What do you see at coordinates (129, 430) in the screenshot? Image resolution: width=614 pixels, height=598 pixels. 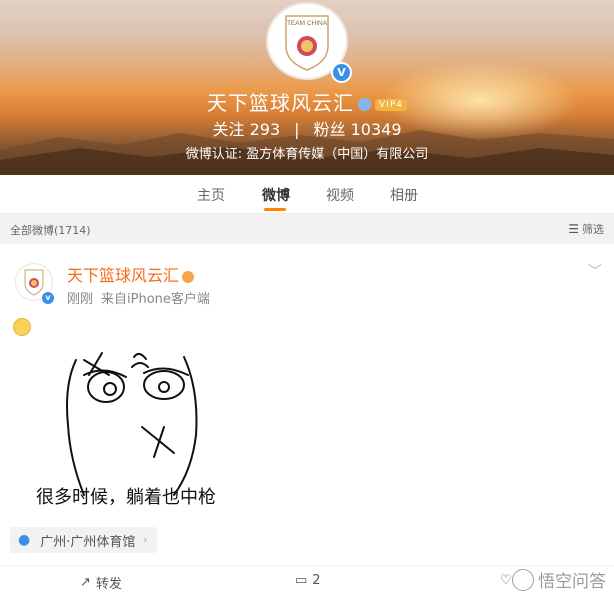 I see `post-image: 很多时候，躺着也中枪` at bounding box center [129, 430].